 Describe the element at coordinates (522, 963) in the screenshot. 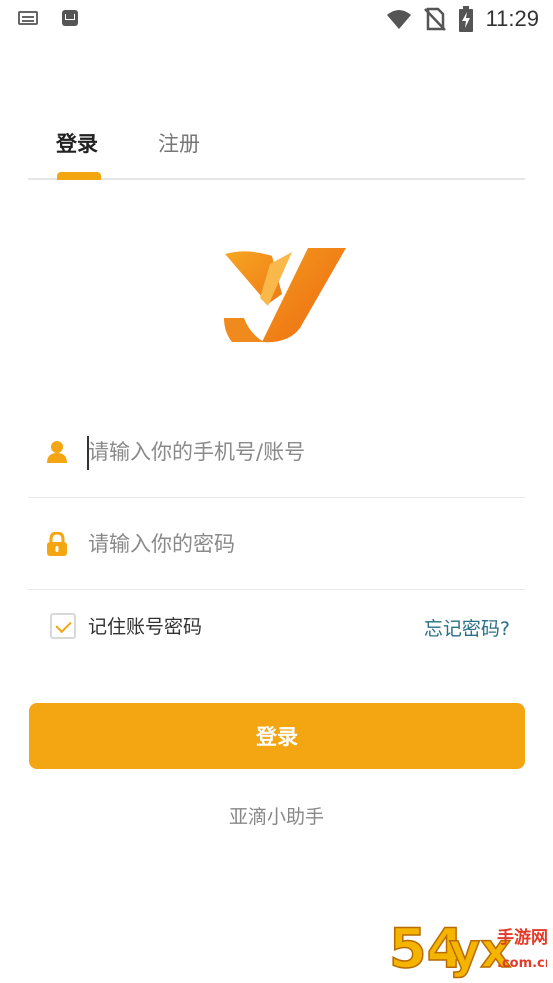

I see `svg-text: .com.cn` at that location.